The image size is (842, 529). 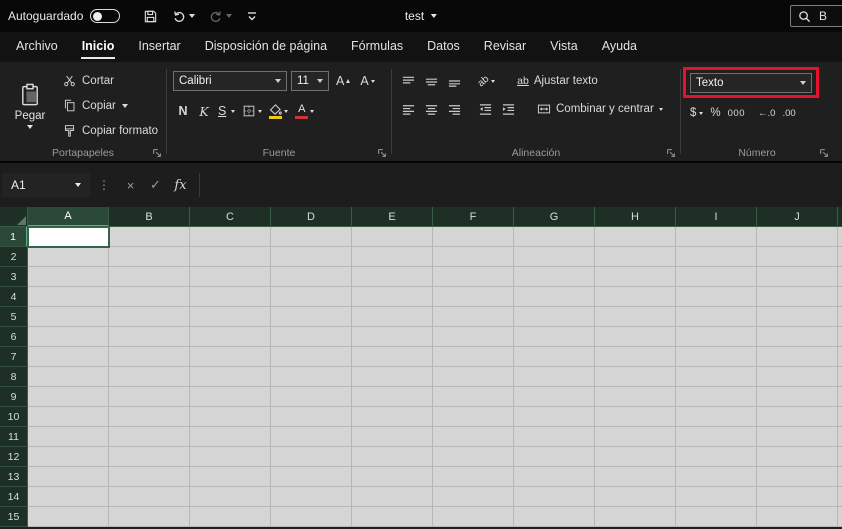 I want to click on cell-J15, so click(x=797, y=517).